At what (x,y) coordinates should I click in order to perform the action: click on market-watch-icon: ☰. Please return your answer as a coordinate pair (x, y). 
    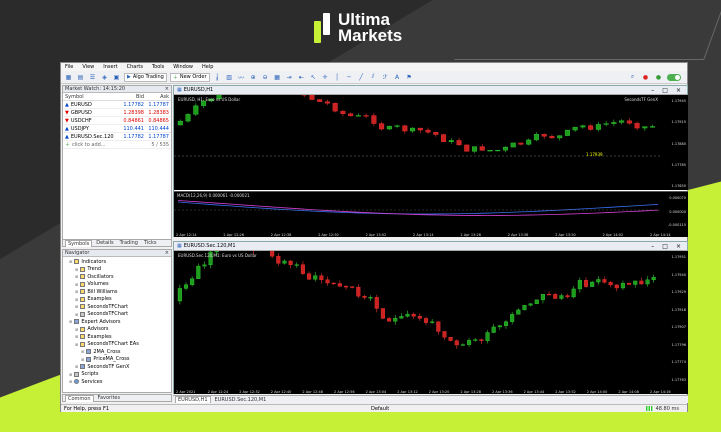
    Looking at the image, I should click on (92, 77).